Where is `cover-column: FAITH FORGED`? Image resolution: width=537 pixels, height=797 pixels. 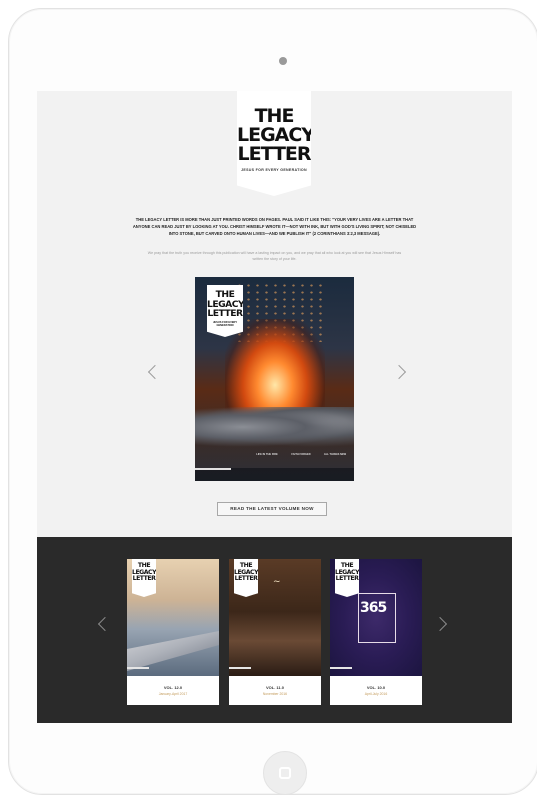 cover-column: FAITH FORGED is located at coordinates (301, 454).